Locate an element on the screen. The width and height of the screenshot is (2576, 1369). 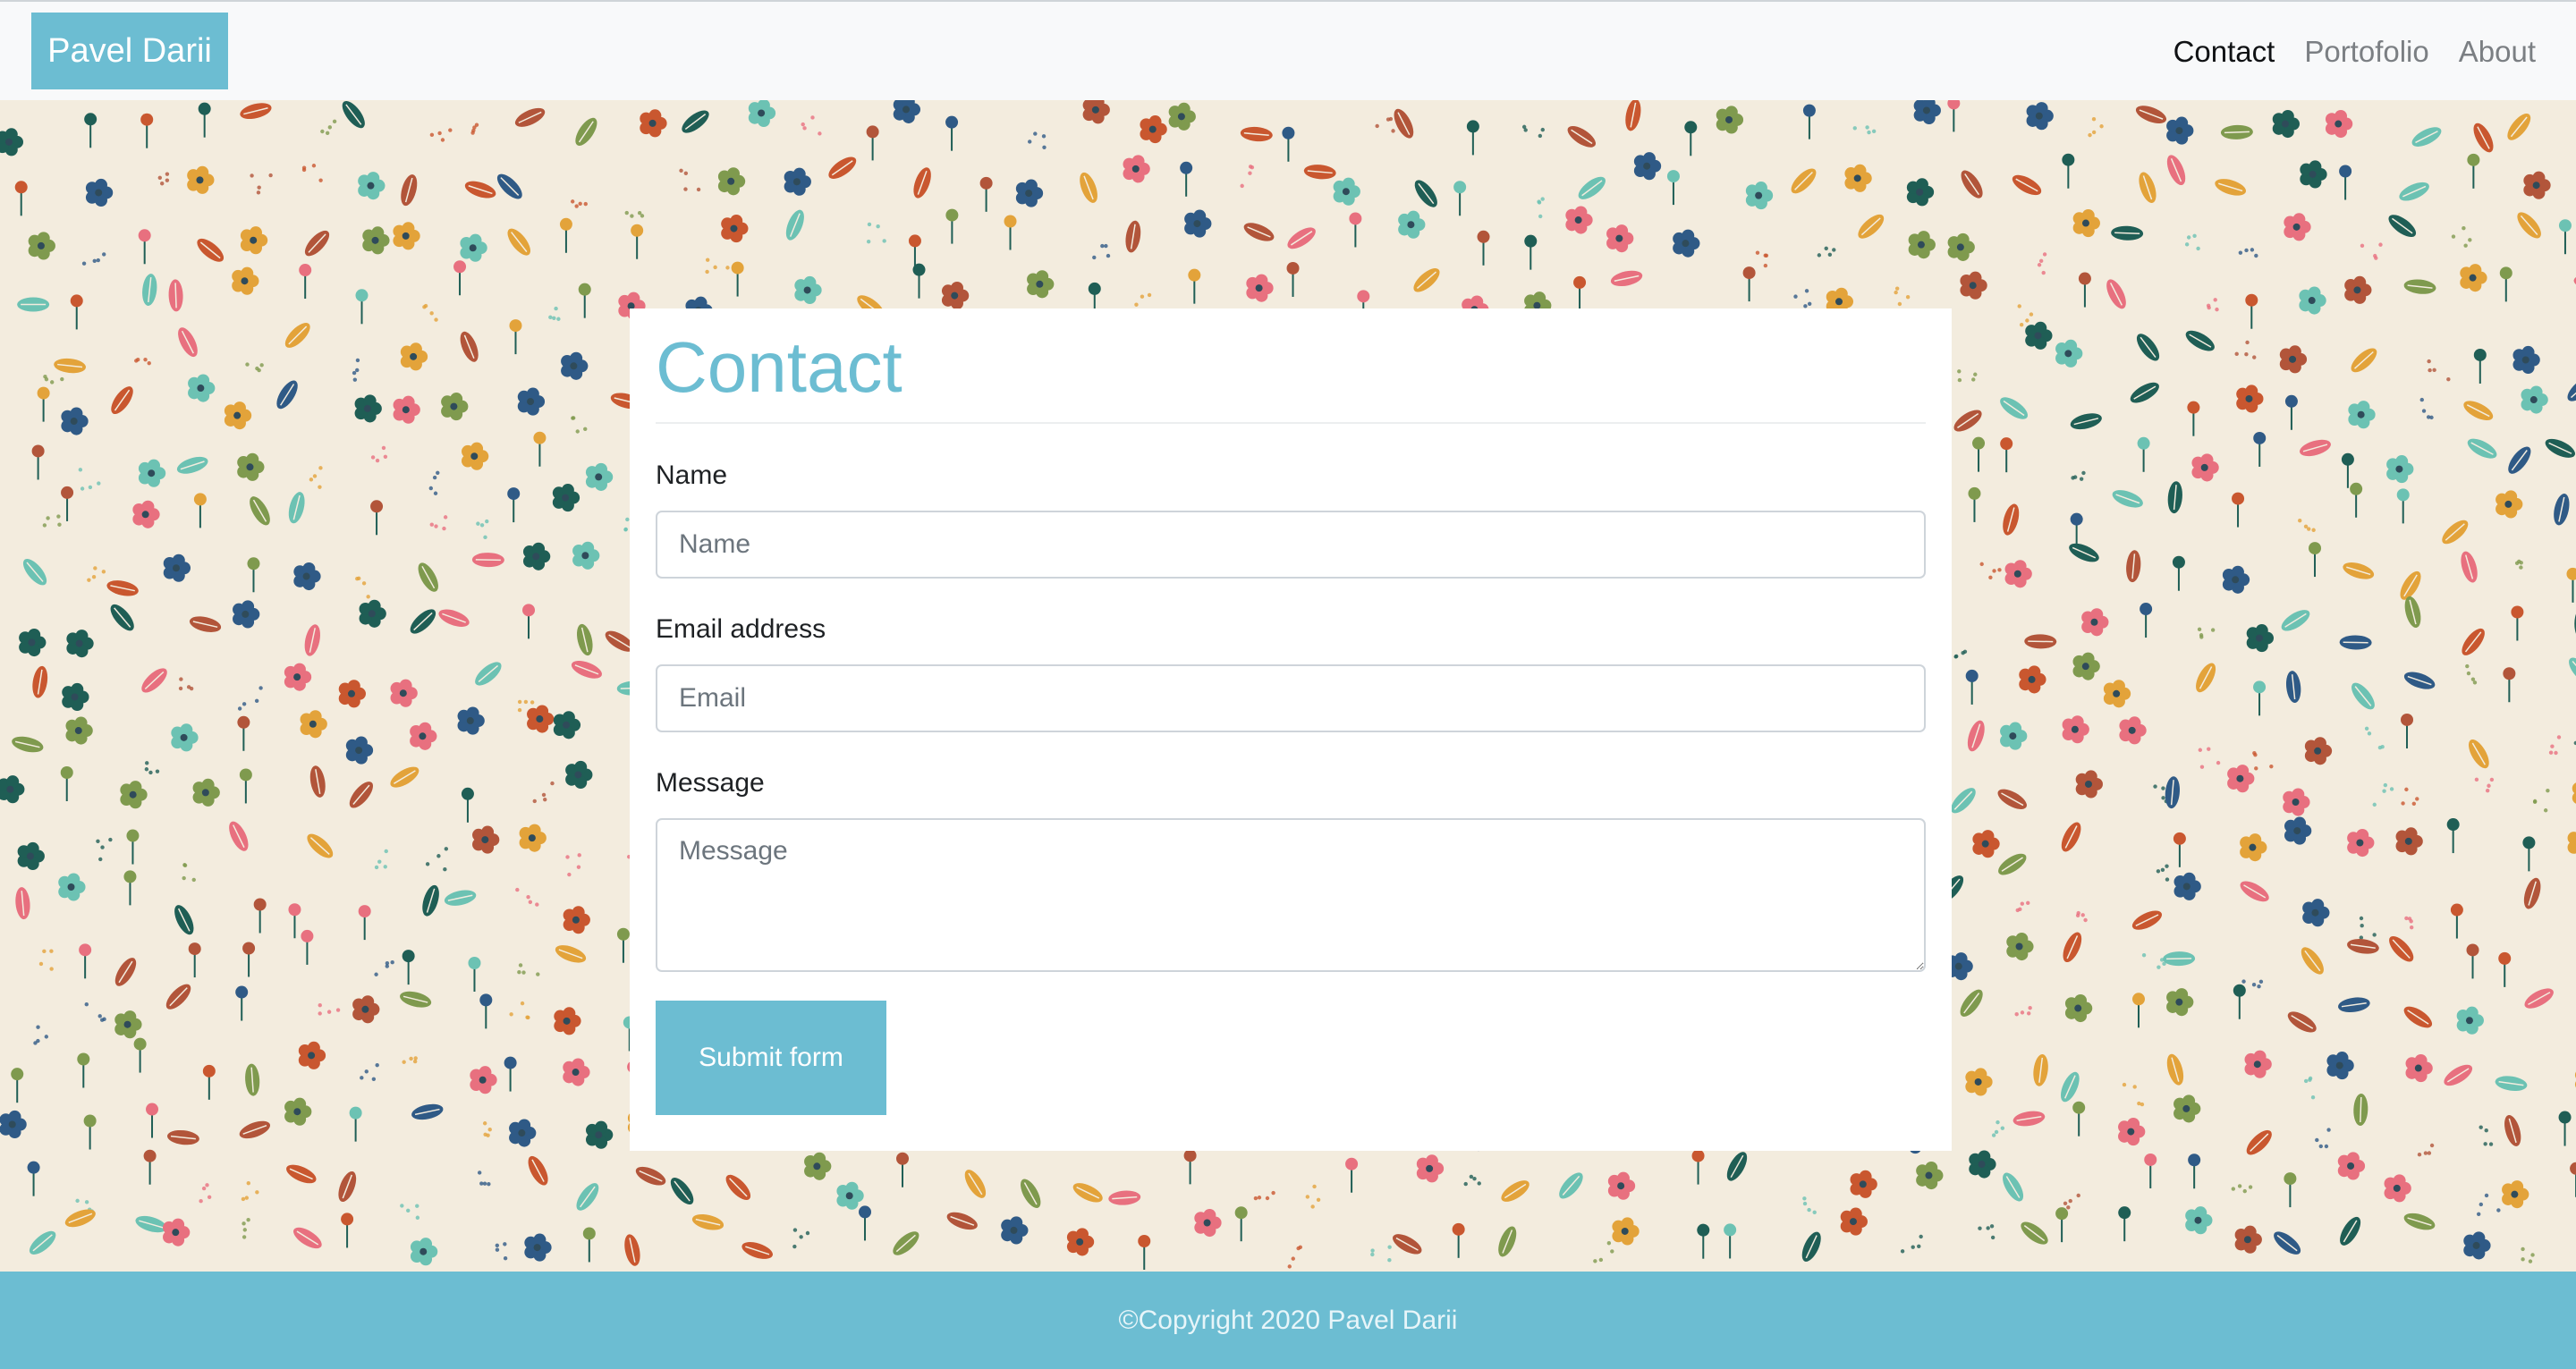
copyright-text: ©Copyright 2020 Pavel Darii is located at coordinates (1288, 1320).